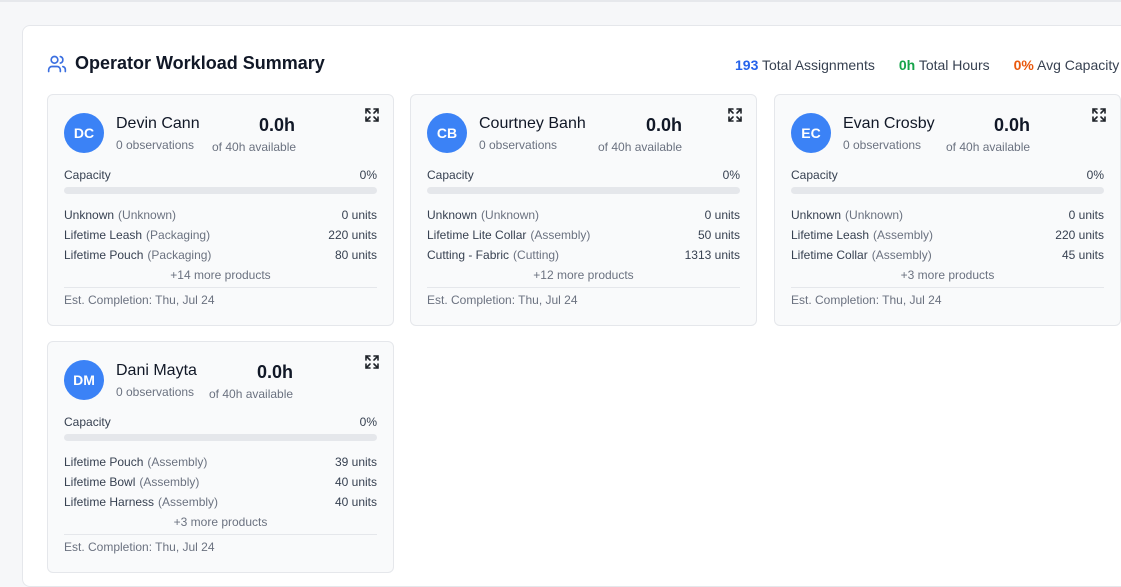 The height and width of the screenshot is (587, 1121). Describe the element at coordinates (100, 482) in the screenshot. I see `product-name: Lifetime Bowl` at that location.